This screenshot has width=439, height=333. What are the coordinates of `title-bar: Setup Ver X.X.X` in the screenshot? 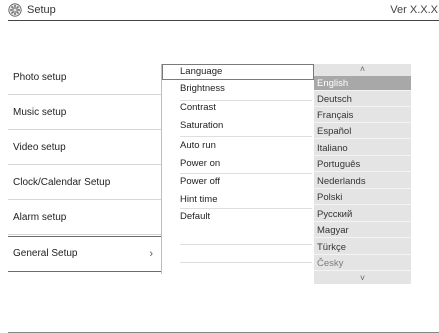 It's located at (219, 10).